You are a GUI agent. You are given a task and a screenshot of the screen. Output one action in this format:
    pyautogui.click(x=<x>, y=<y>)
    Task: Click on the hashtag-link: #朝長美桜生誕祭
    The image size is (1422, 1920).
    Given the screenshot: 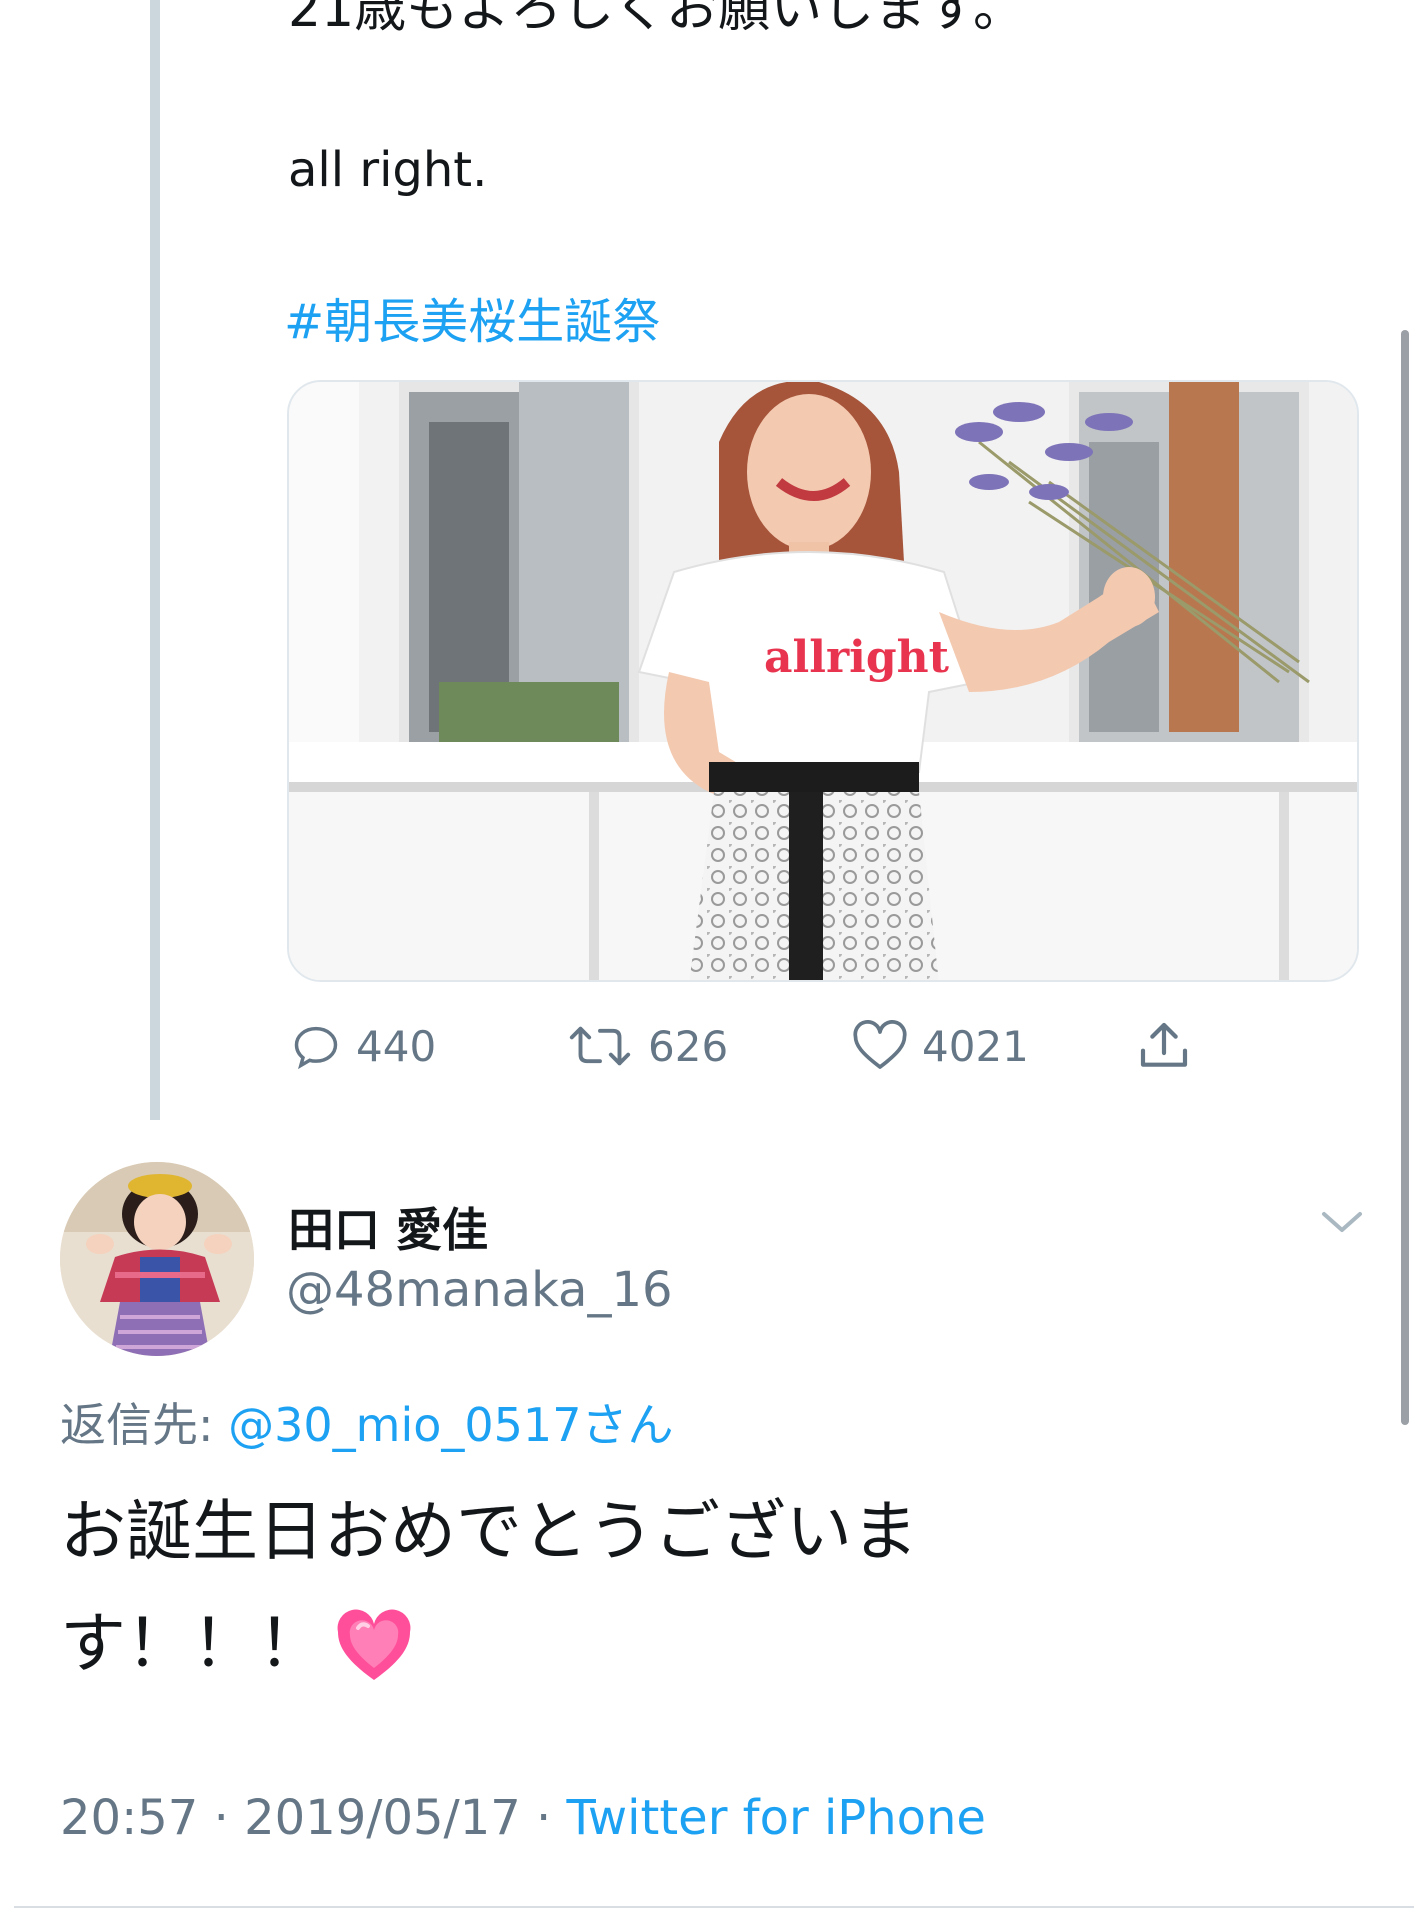 What is the action you would take?
    pyautogui.click(x=472, y=317)
    